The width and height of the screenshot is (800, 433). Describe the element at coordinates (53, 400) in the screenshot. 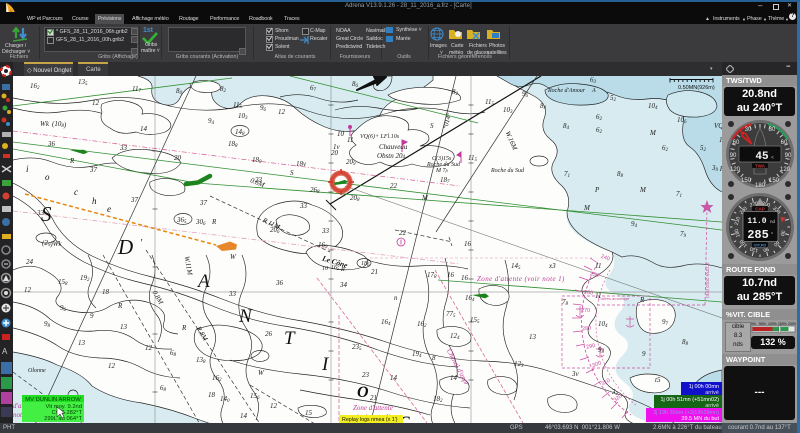

I see `svg-text: MV DUNLIN ARROW` at that location.